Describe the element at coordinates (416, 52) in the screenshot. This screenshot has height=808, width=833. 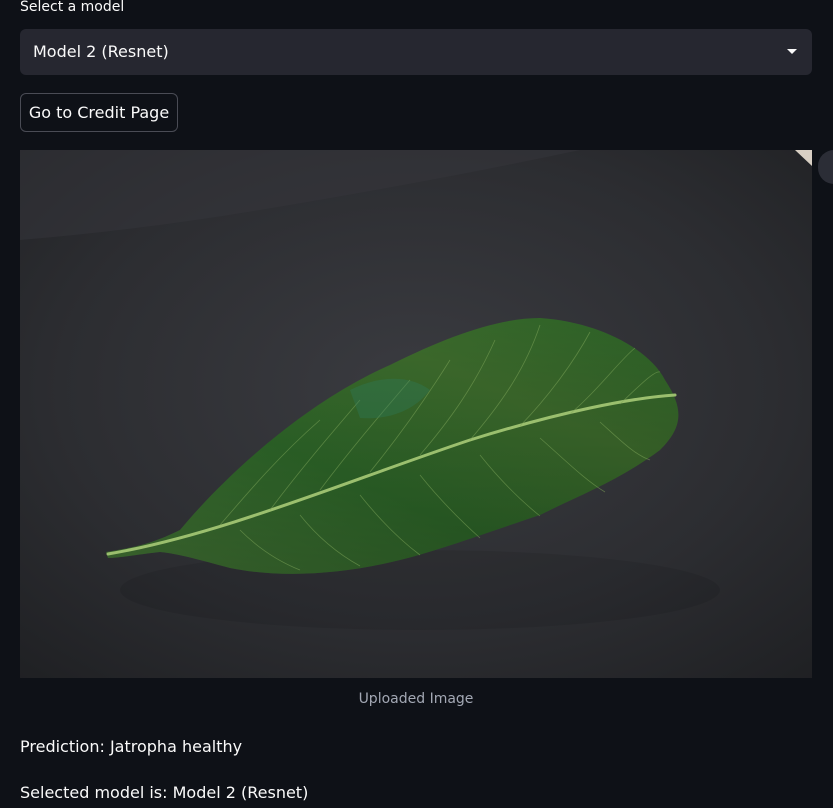
I see `model-select: Model 2 (Resnet)` at that location.